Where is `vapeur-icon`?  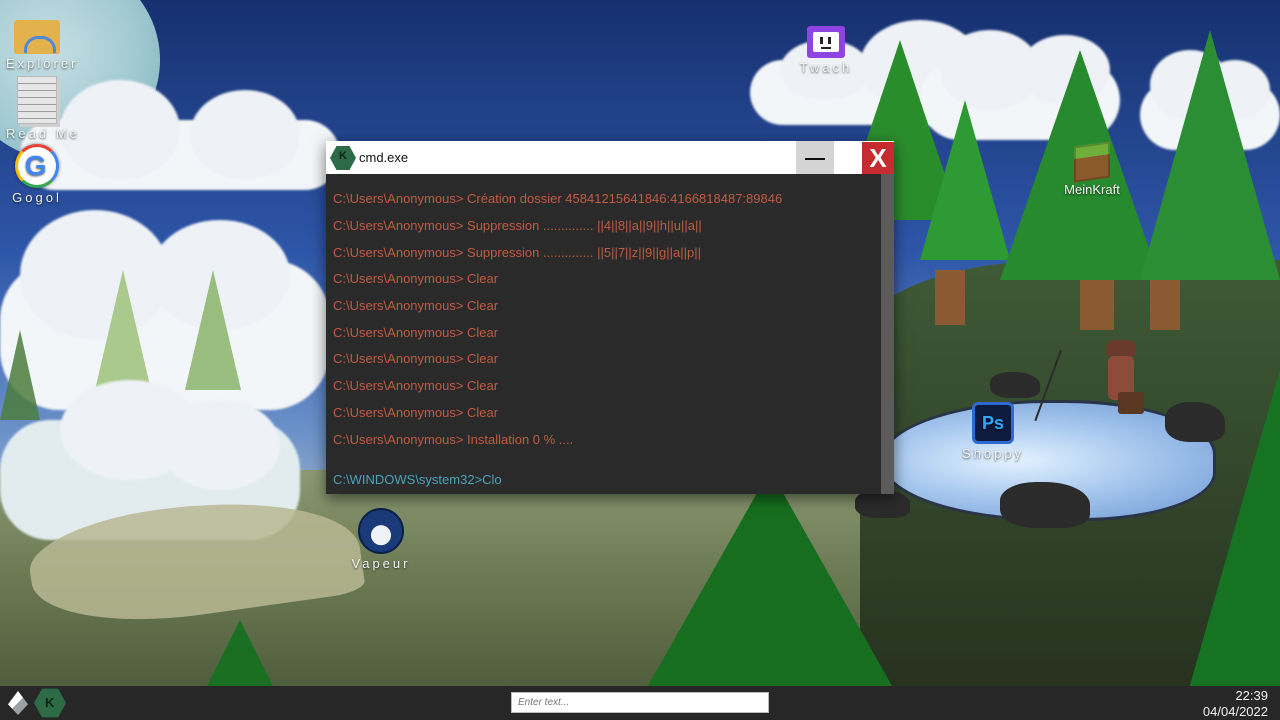 vapeur-icon is located at coordinates (381, 531).